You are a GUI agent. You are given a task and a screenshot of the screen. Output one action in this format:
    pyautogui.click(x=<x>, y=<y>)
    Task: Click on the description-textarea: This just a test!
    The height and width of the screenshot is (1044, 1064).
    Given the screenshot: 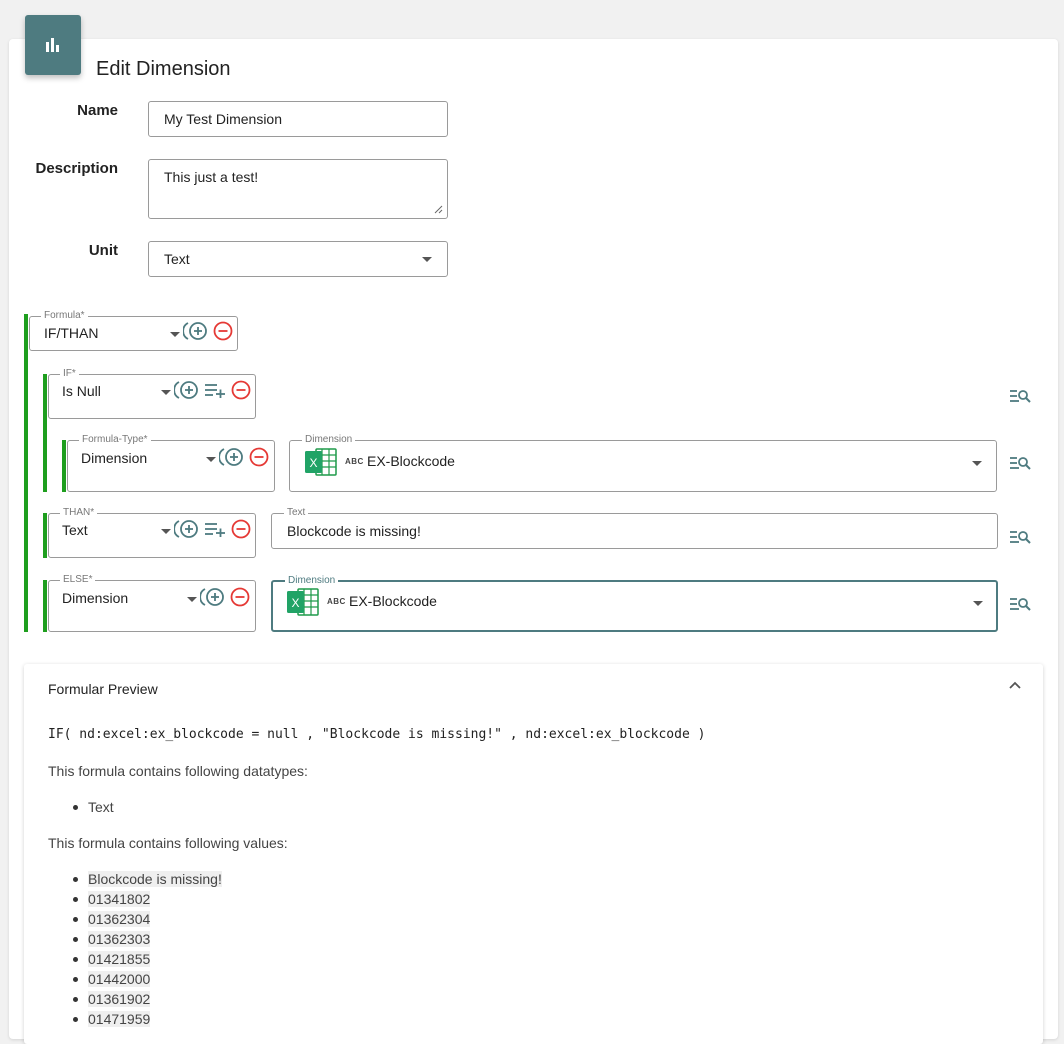 What is the action you would take?
    pyautogui.click(x=298, y=189)
    